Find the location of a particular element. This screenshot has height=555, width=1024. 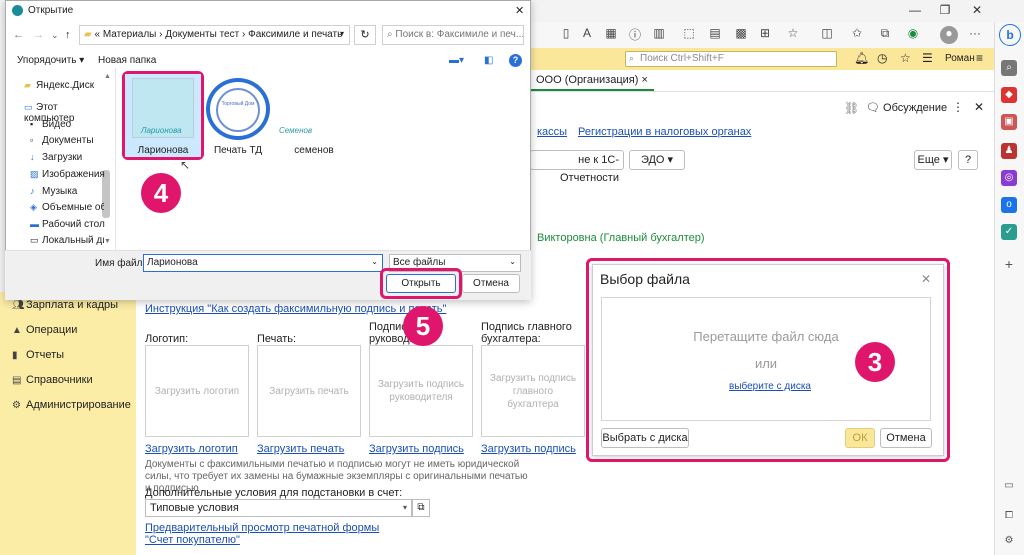

qr-icon: ▩ is located at coordinates (741, 35).